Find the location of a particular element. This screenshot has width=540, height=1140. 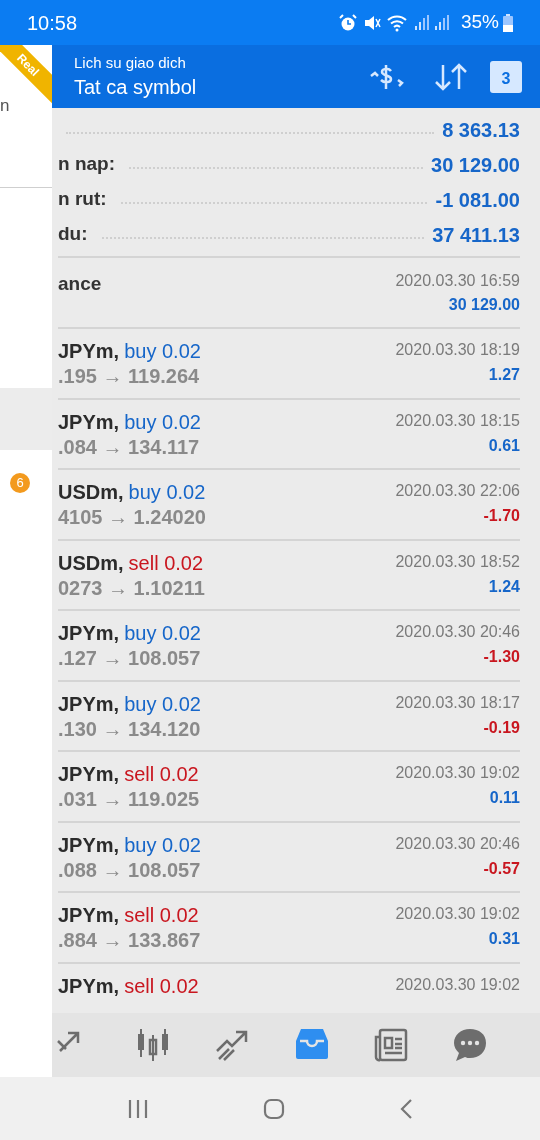

price-range: .127 → 108.057 is located at coordinates (130, 658).